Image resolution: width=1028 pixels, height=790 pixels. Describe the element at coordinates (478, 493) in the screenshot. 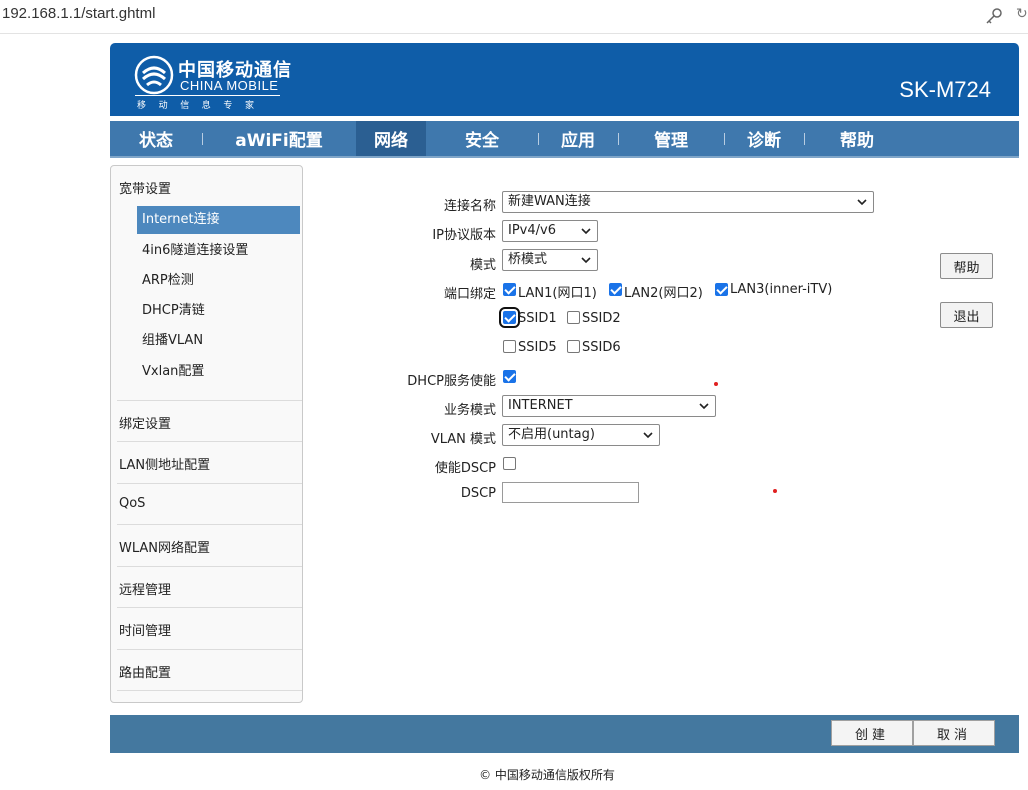

I see `dscp-label: DSCP` at that location.